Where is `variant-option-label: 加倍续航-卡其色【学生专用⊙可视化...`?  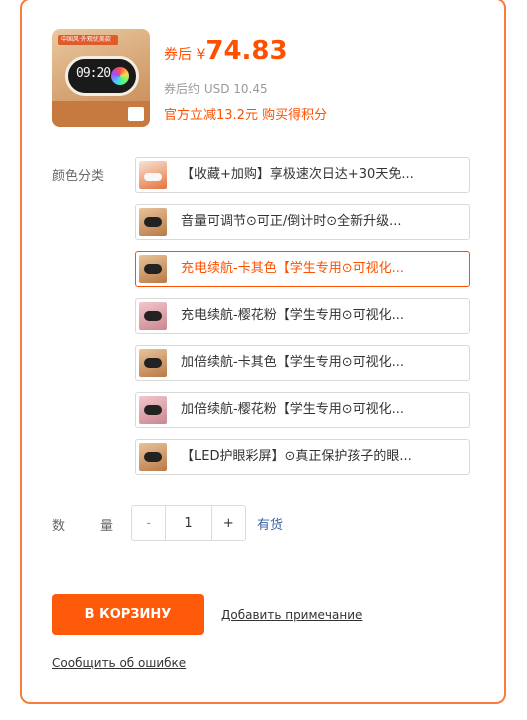 variant-option-label: 加倍续航-卡其色【学生专用⊙可视化... is located at coordinates (292, 362).